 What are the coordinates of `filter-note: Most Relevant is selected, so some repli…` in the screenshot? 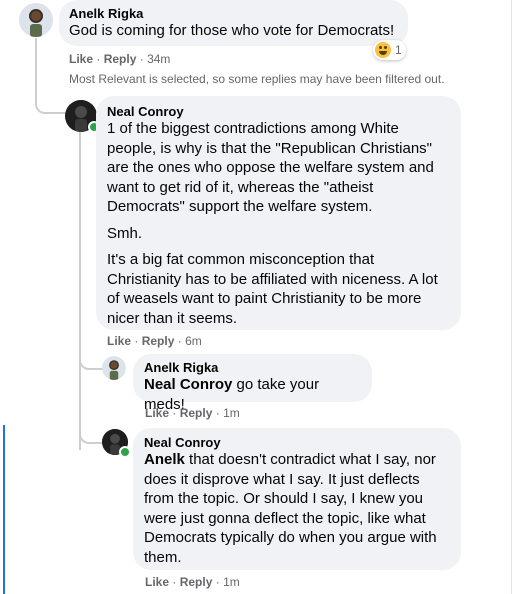 It's located at (257, 79).